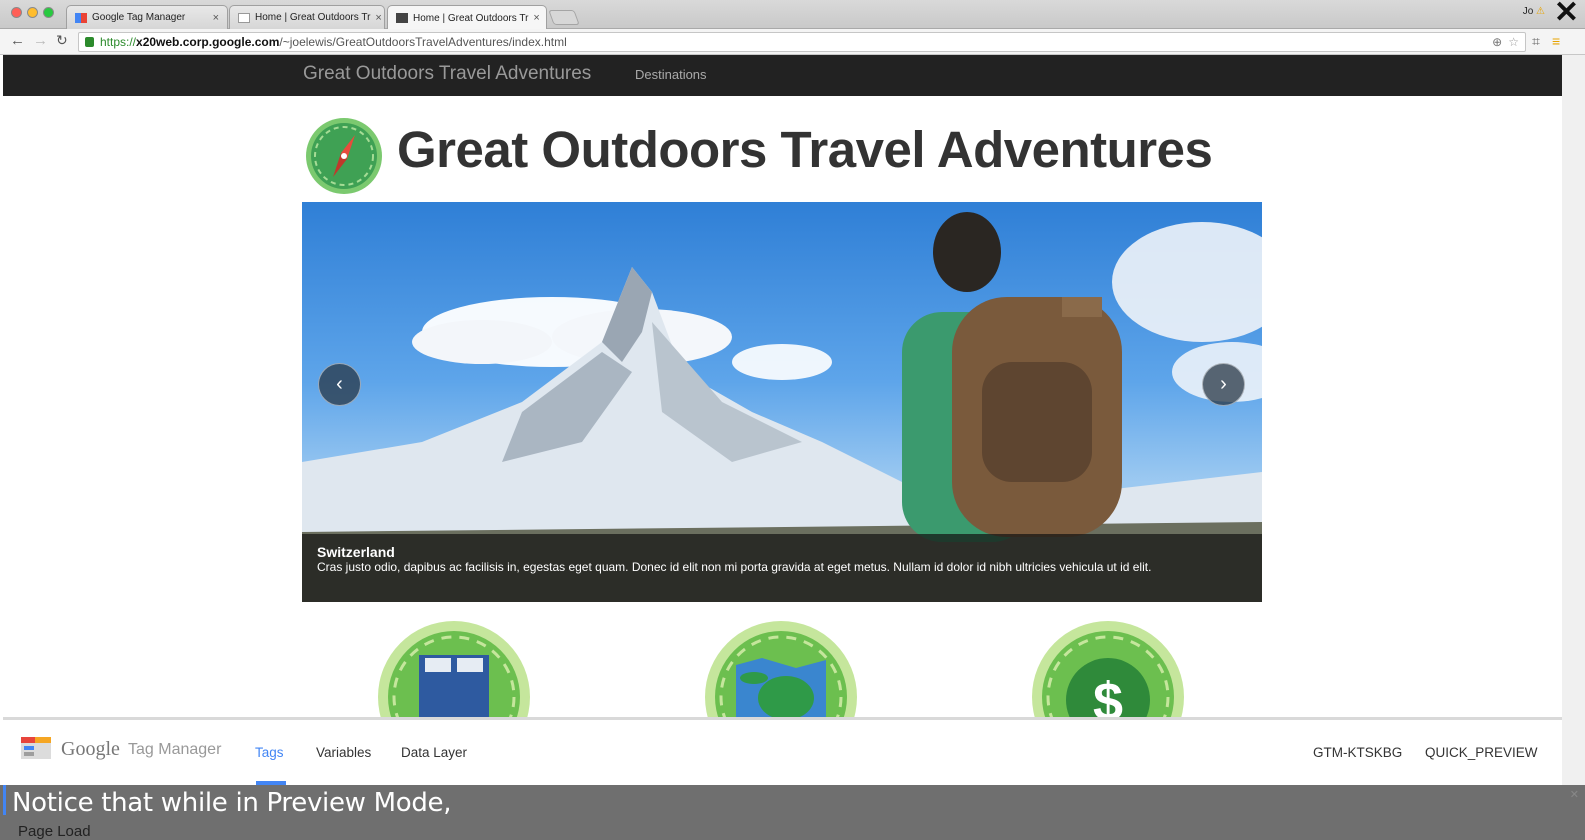 The width and height of the screenshot is (1585, 840). Describe the element at coordinates (339, 384) in the screenshot. I see `carousel-prev-button: ‹` at that location.